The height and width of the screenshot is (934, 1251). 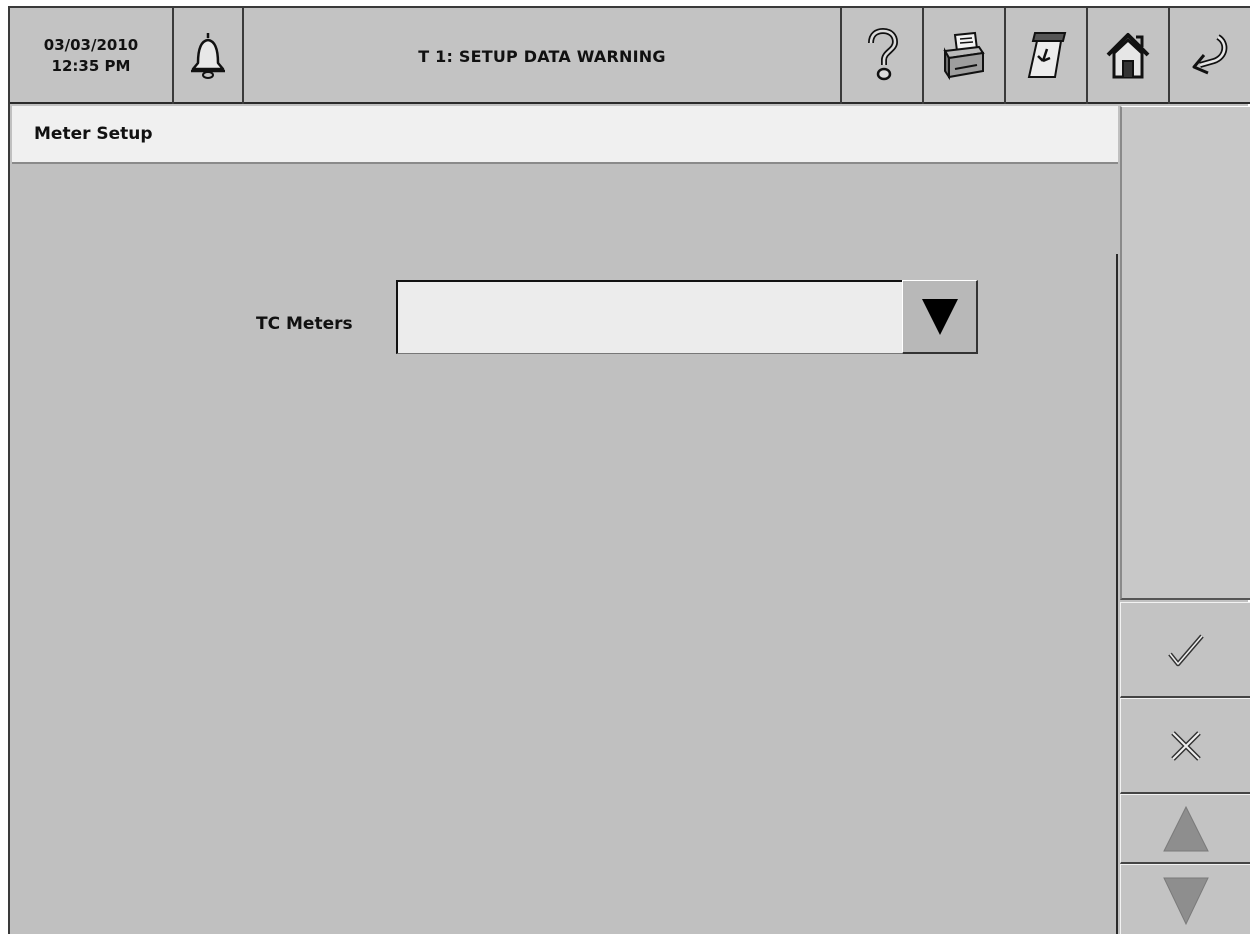 I want to click on scroll-up-button, so click(x=1185, y=829).